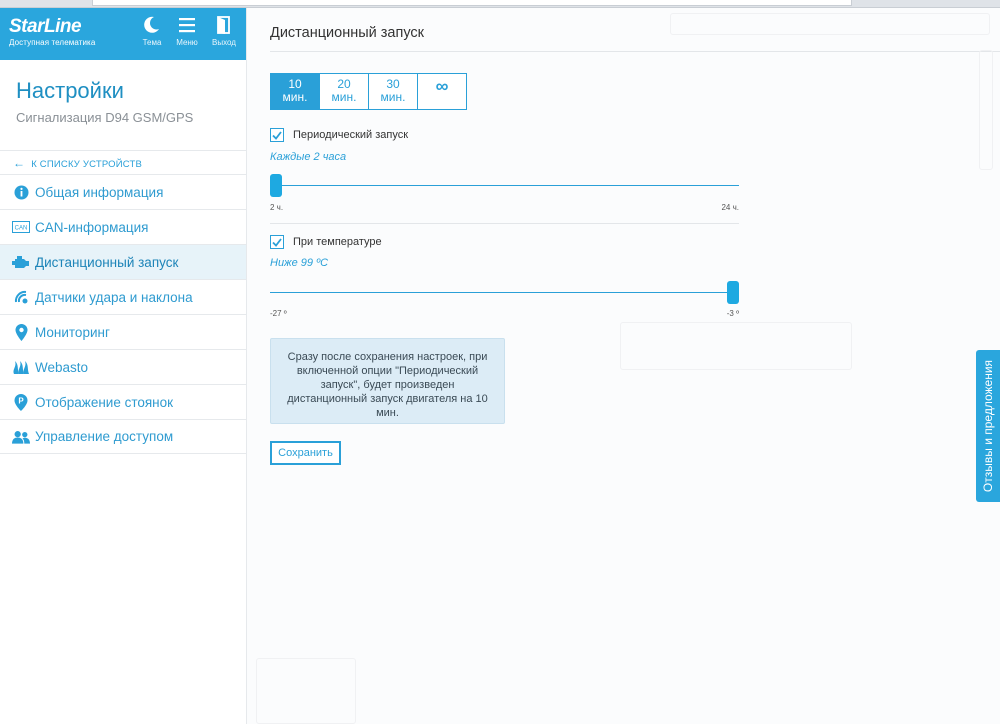 This screenshot has height=724, width=1000. I want to click on faded-map-thumbnail, so click(306, 691).